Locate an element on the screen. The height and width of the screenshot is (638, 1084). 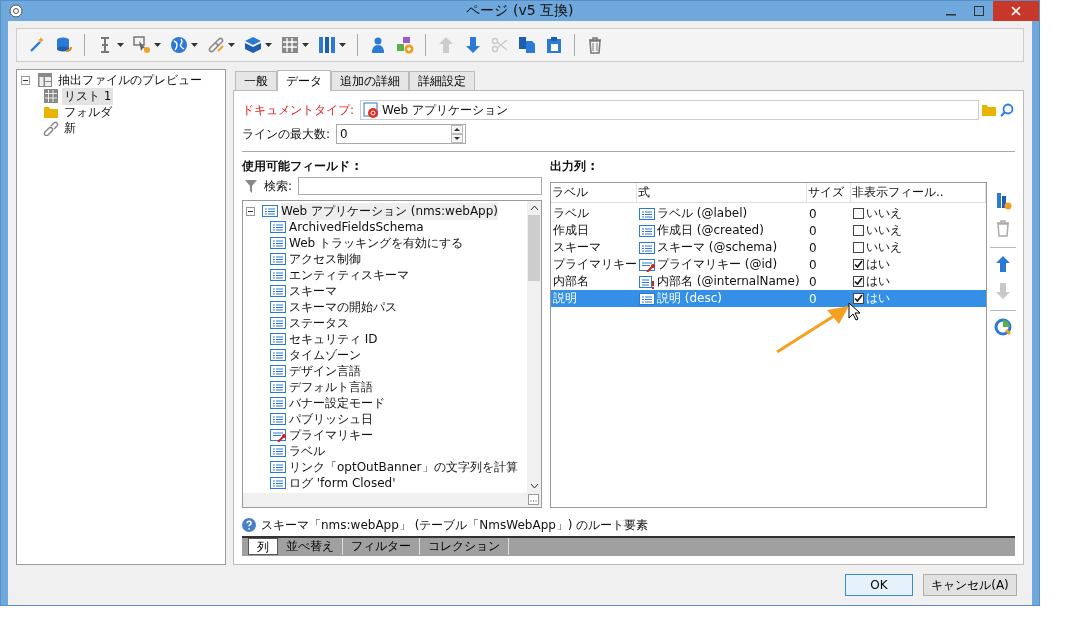
help-icon is located at coordinates (249, 525).